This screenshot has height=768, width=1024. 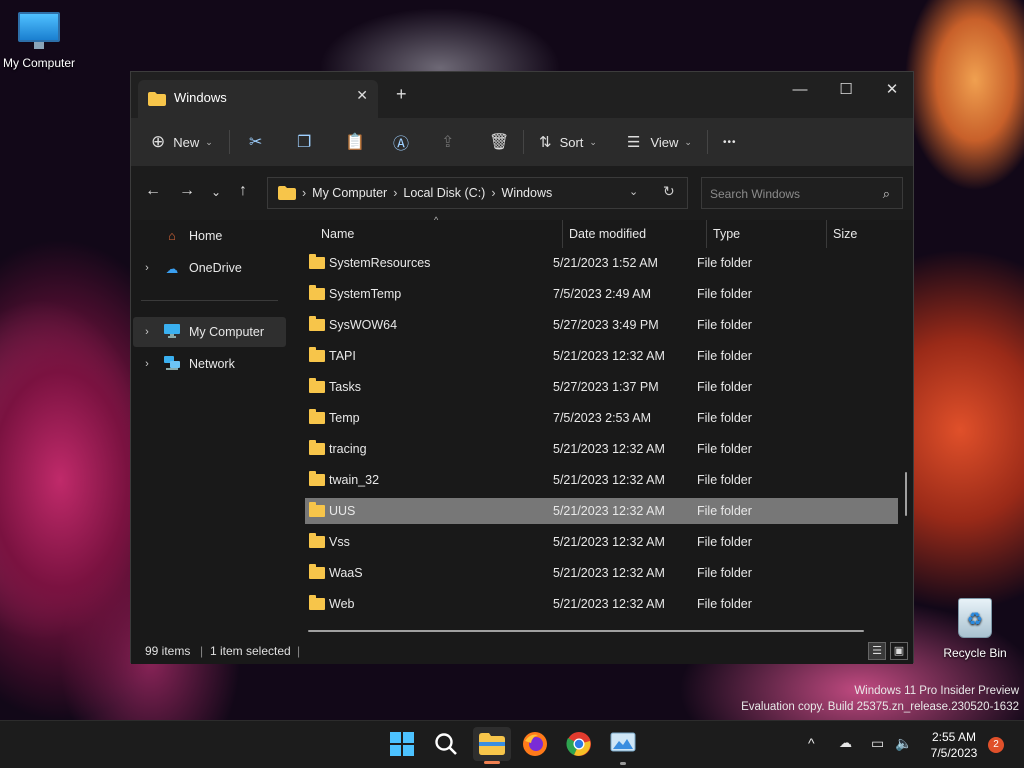 What do you see at coordinates (492, 762) in the screenshot?
I see `active-app-indicator` at bounding box center [492, 762].